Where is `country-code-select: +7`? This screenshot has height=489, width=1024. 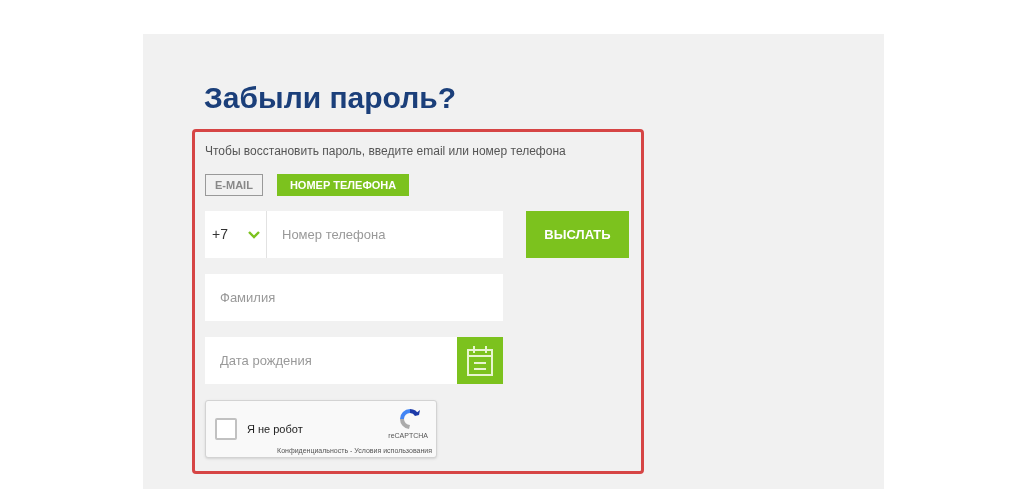
country-code-select: +7 is located at coordinates (236, 234).